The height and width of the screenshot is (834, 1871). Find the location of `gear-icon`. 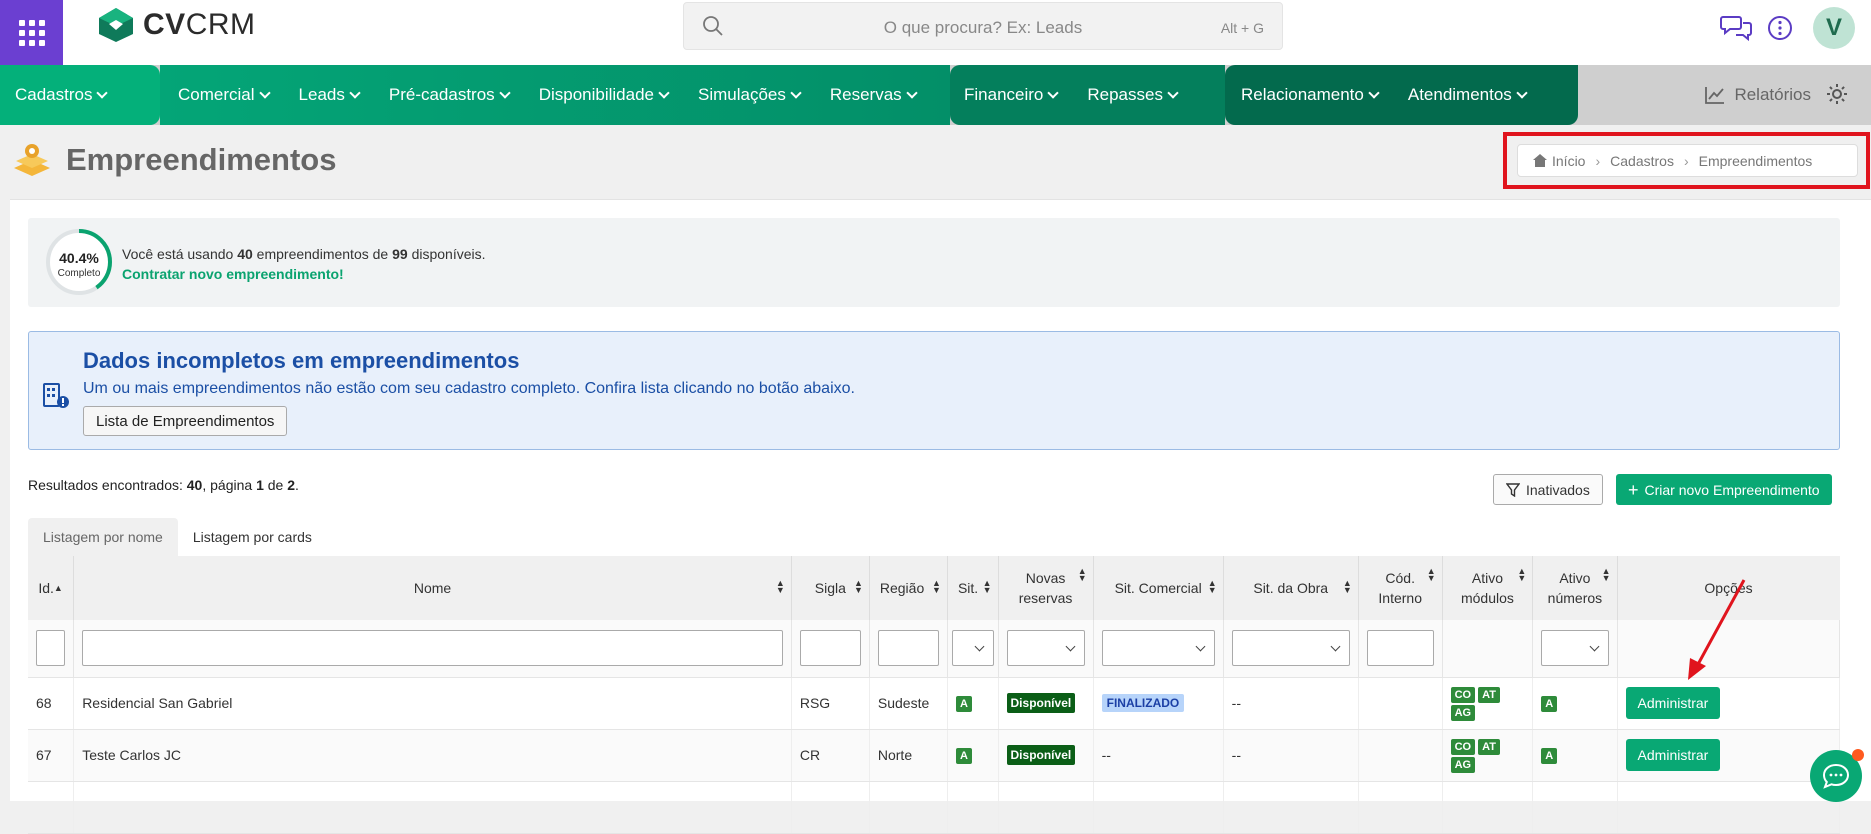

gear-icon is located at coordinates (1837, 94).